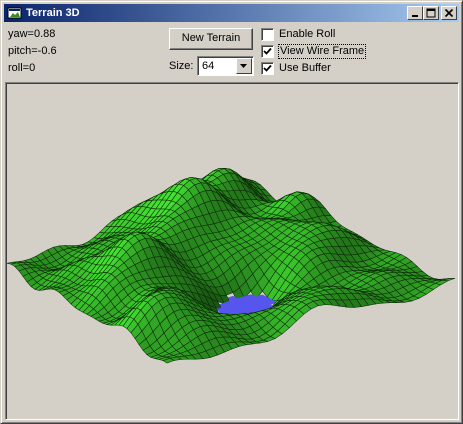 This screenshot has width=463, height=424. Describe the element at coordinates (53, 13) in the screenshot. I see `window-title: Terrain 3D` at that location.